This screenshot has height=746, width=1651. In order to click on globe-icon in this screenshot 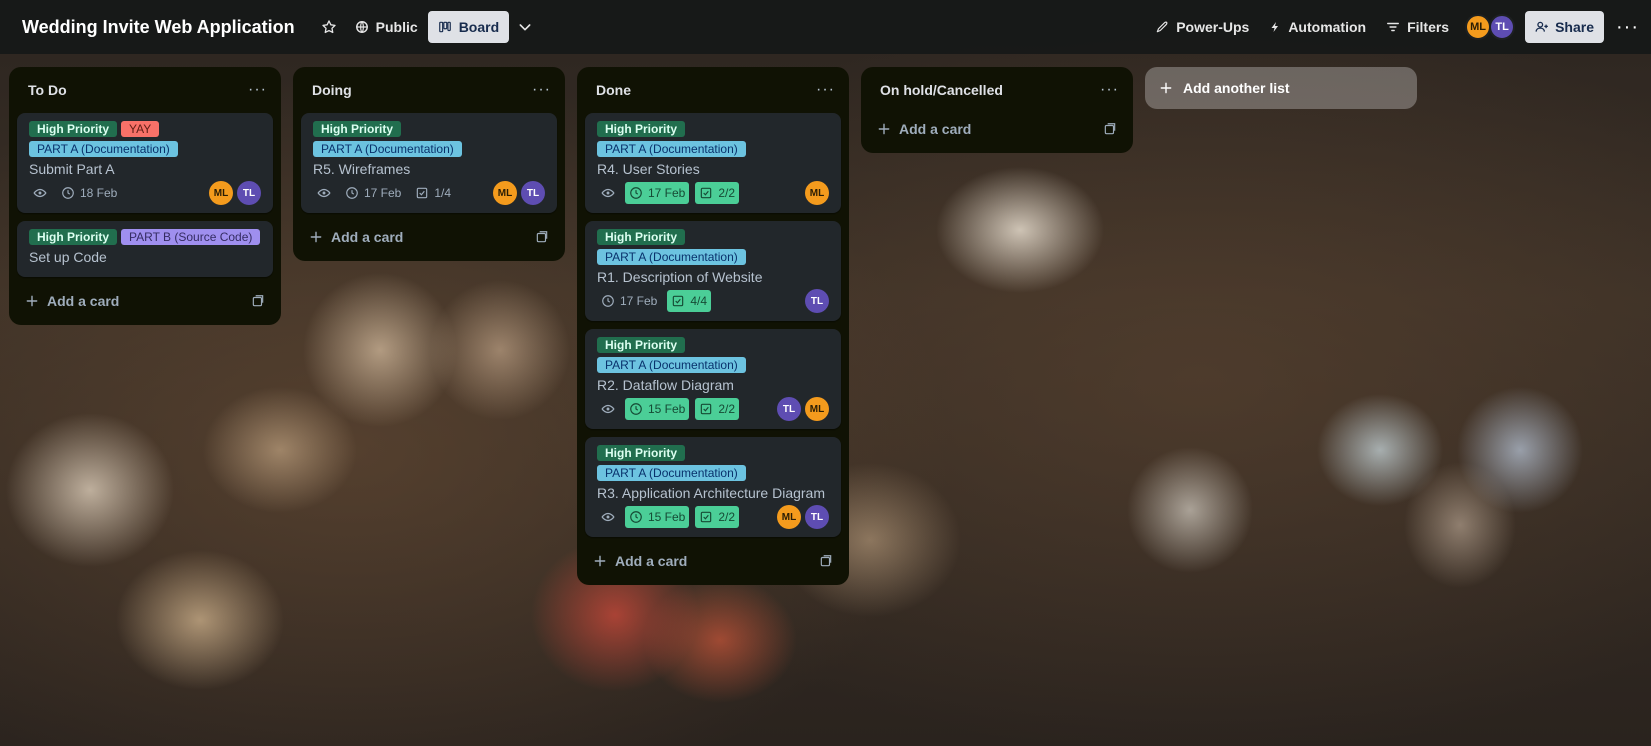, I will do `click(362, 27)`.